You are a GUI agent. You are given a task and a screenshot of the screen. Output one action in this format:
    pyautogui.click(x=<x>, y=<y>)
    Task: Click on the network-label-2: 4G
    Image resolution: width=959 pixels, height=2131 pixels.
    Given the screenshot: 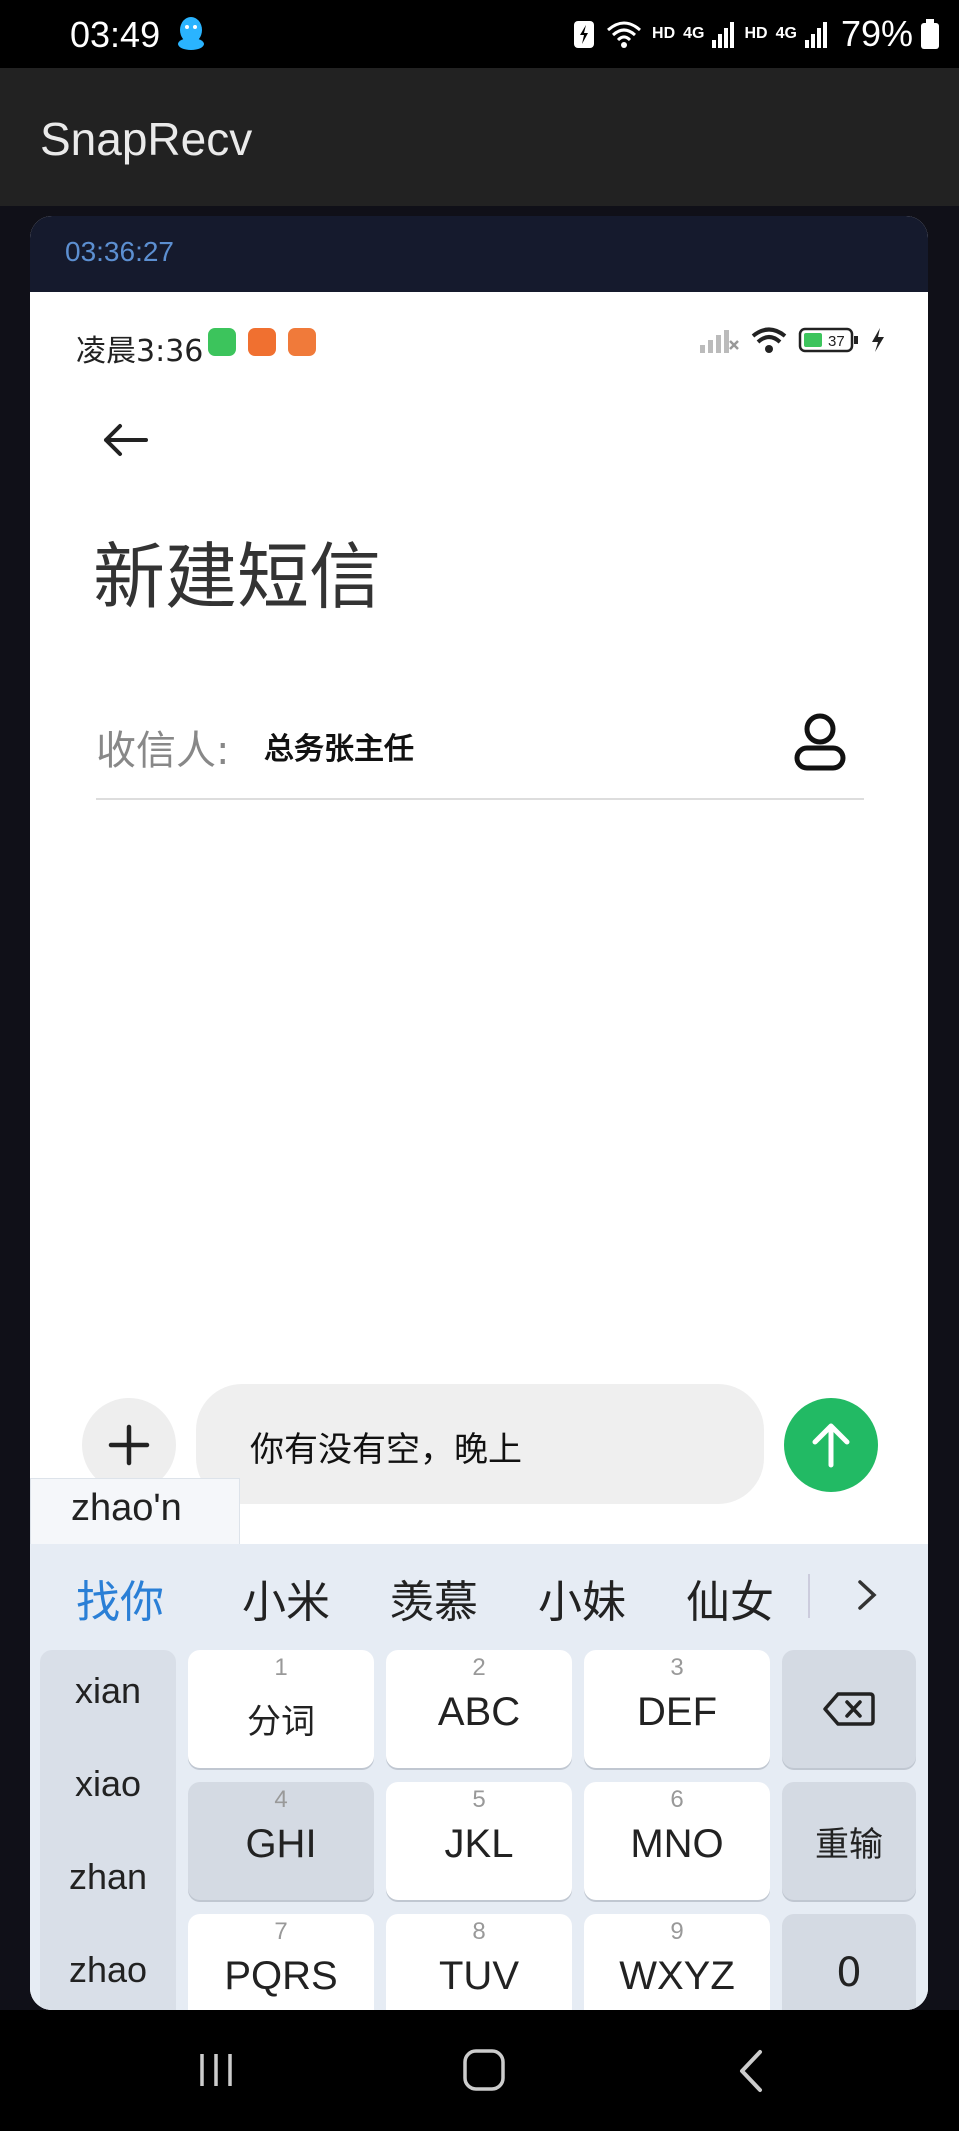 What is the action you would take?
    pyautogui.click(x=786, y=33)
    